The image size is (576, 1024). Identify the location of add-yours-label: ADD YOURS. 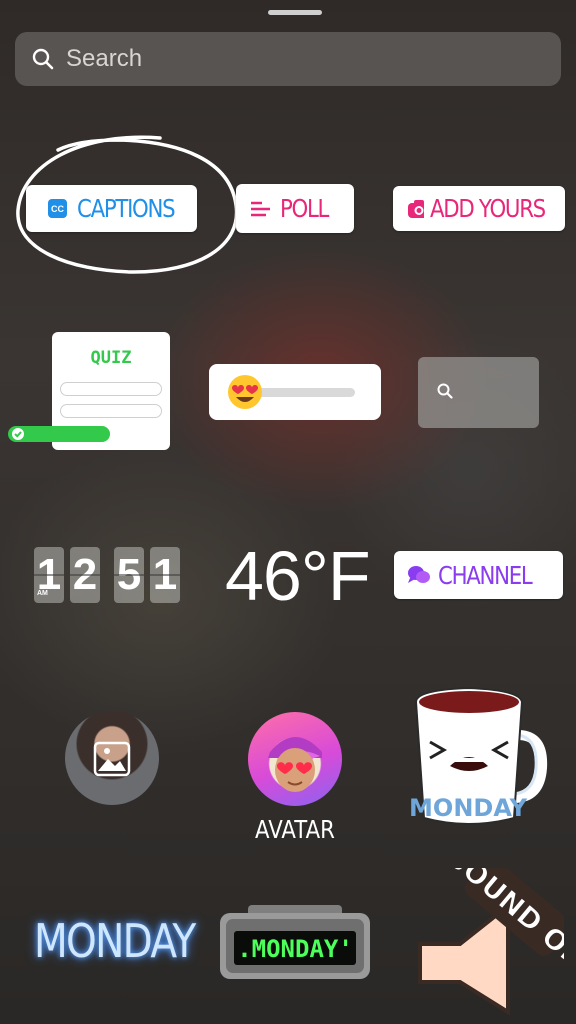
(487, 208).